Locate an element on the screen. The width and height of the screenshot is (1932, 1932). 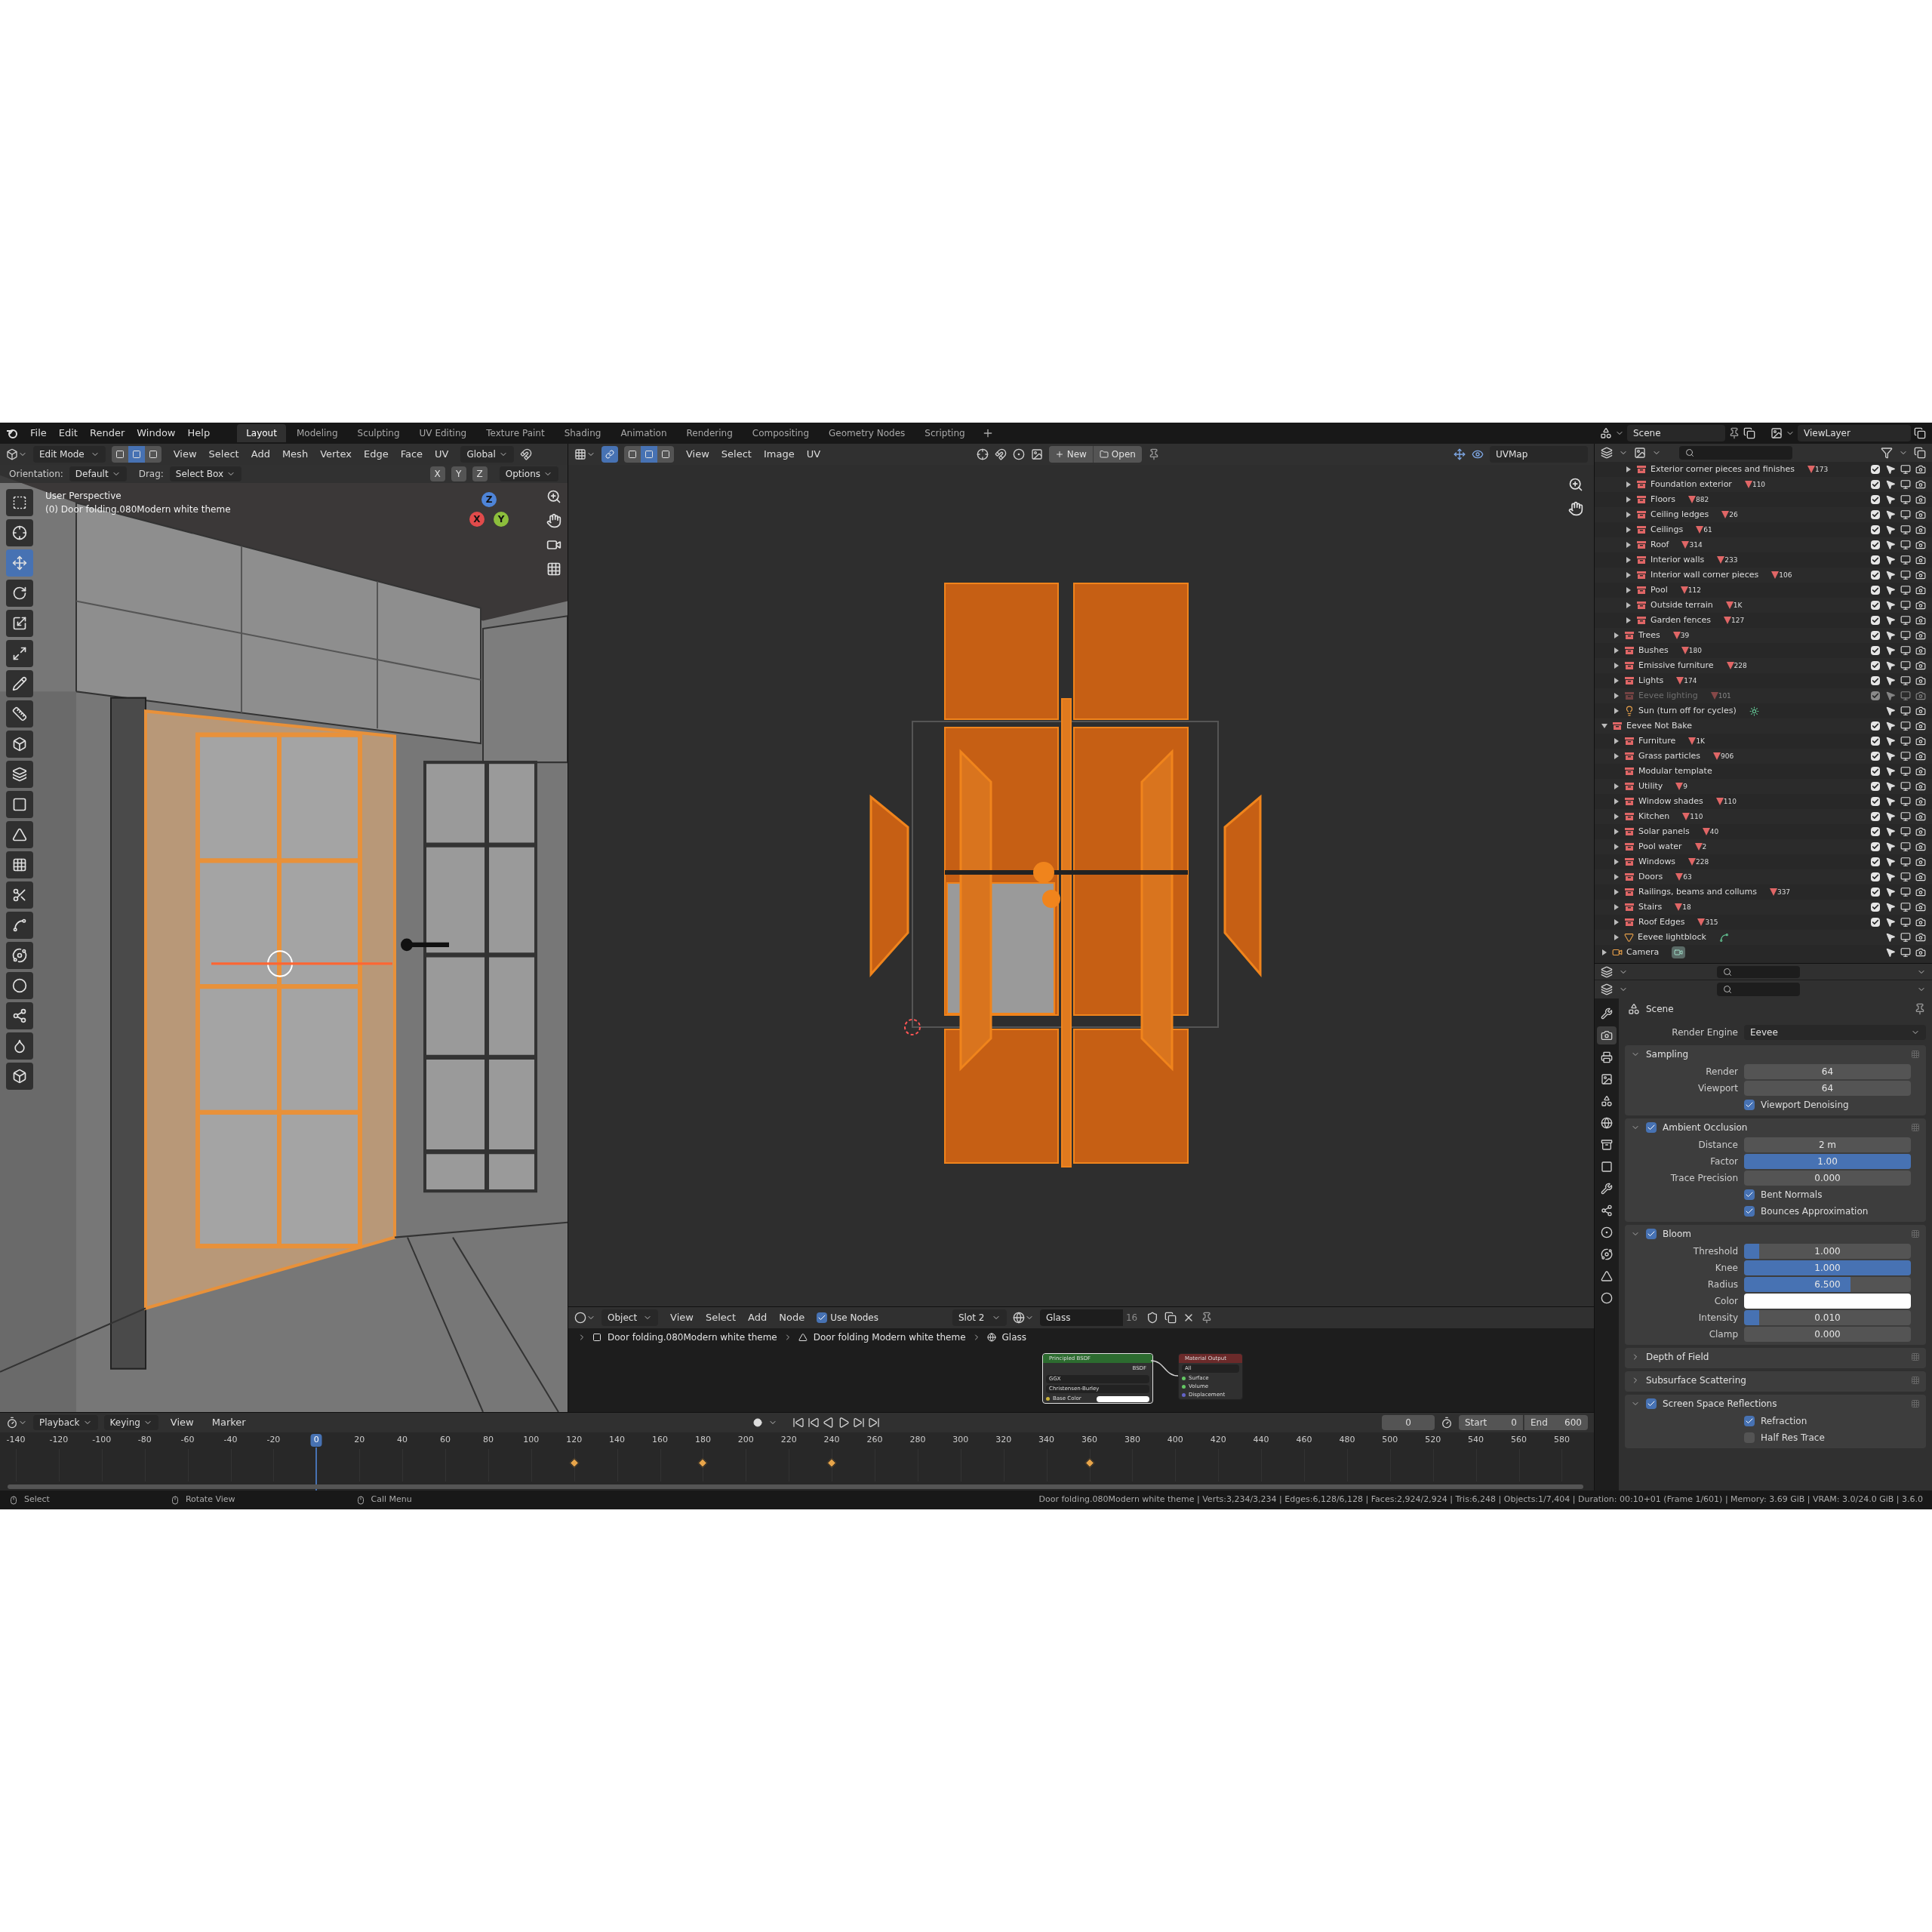
object-dropdown: Object is located at coordinates (630, 1317).